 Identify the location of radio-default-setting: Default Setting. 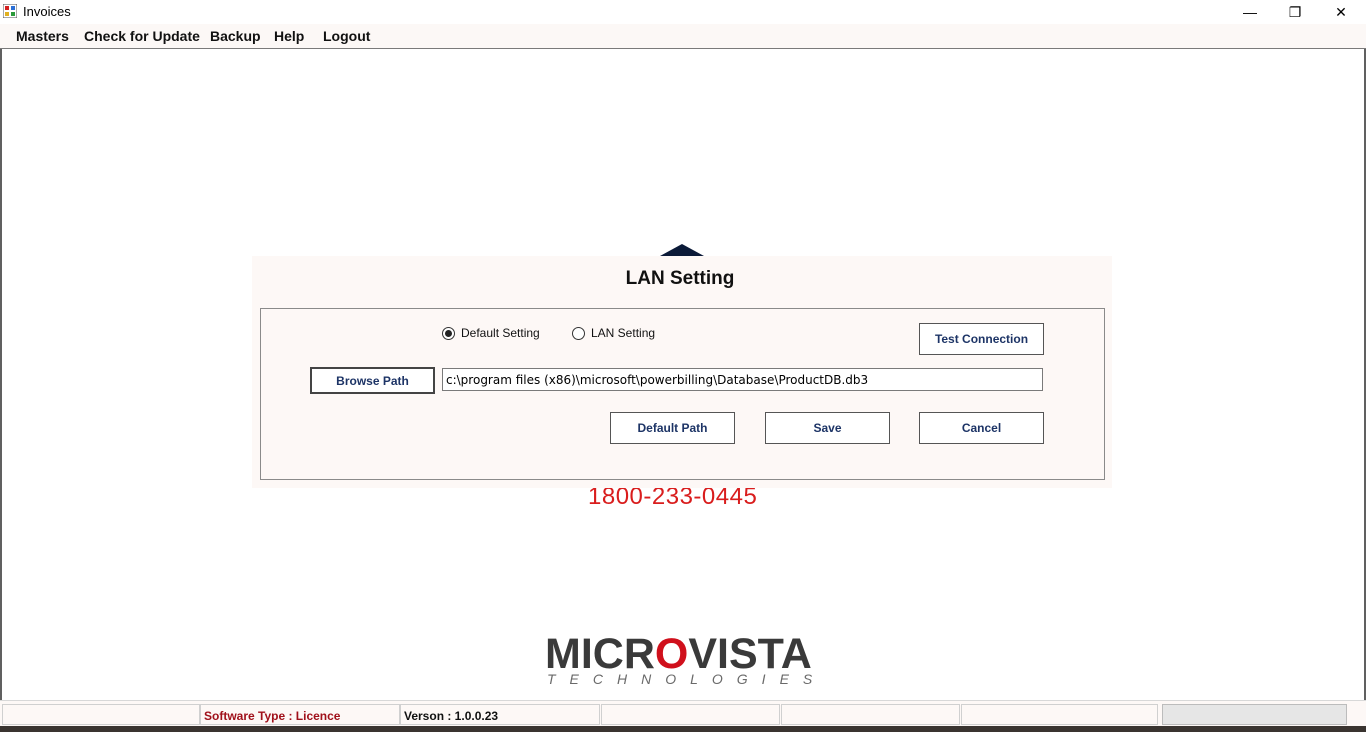
(491, 333).